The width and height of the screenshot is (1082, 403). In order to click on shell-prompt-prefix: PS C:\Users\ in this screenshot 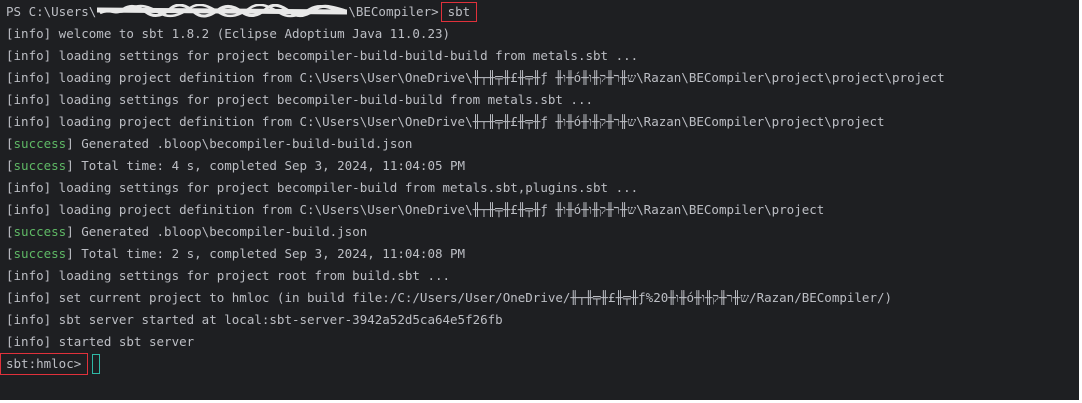, I will do `click(51, 11)`.